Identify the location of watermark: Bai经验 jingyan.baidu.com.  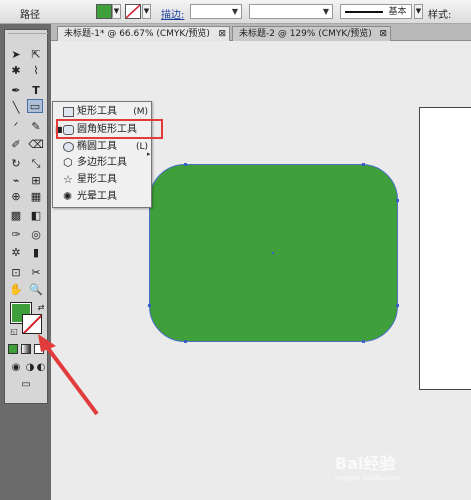
(367, 466).